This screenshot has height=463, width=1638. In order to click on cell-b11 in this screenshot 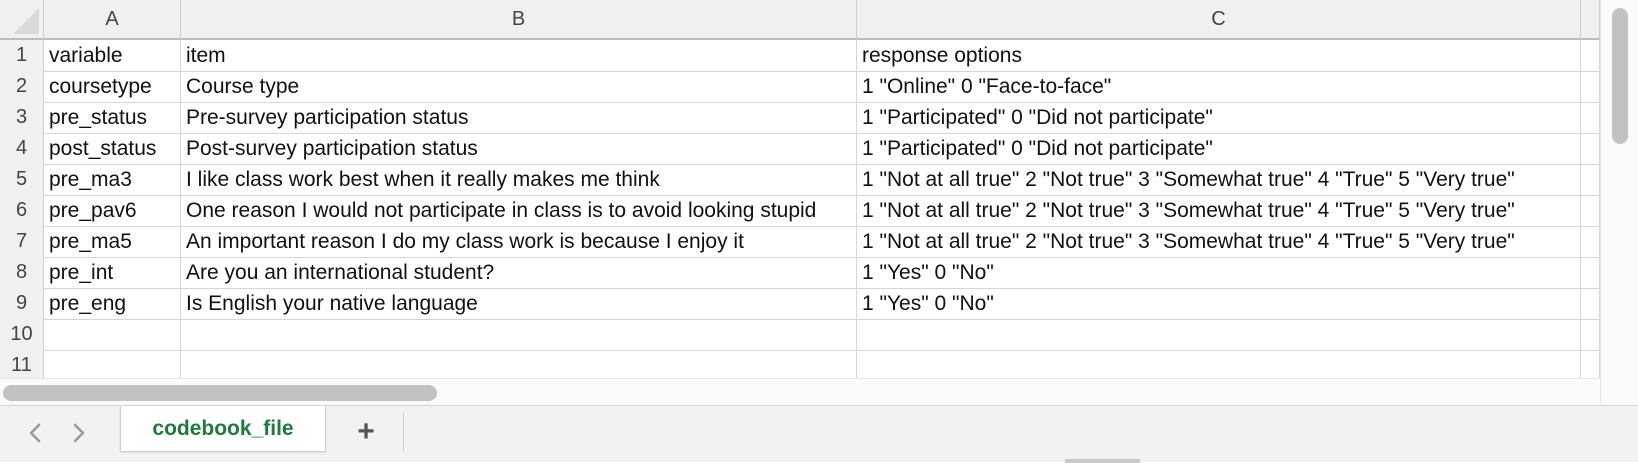, I will do `click(519, 364)`.